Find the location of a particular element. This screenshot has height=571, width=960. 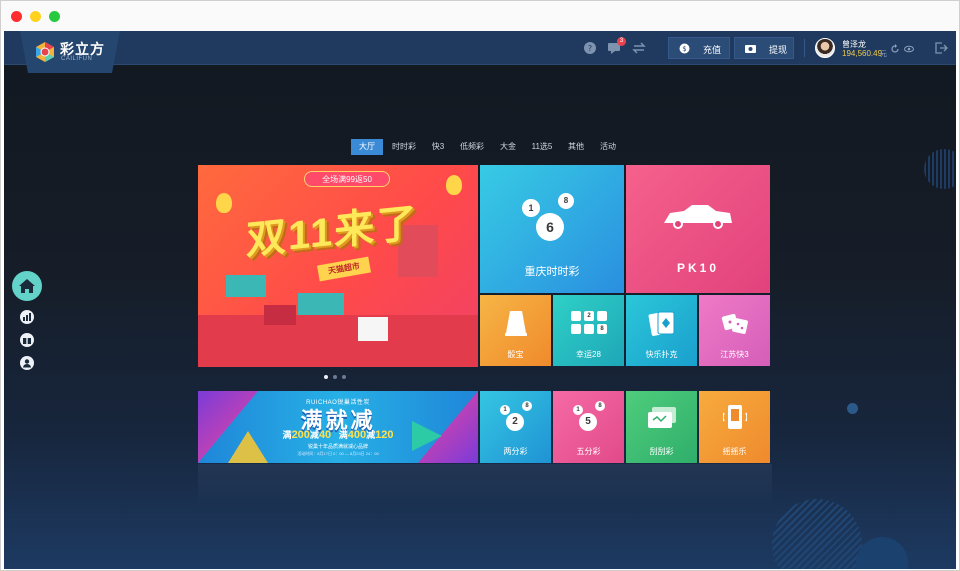

sidebar-item-chart is located at coordinates (27, 317).